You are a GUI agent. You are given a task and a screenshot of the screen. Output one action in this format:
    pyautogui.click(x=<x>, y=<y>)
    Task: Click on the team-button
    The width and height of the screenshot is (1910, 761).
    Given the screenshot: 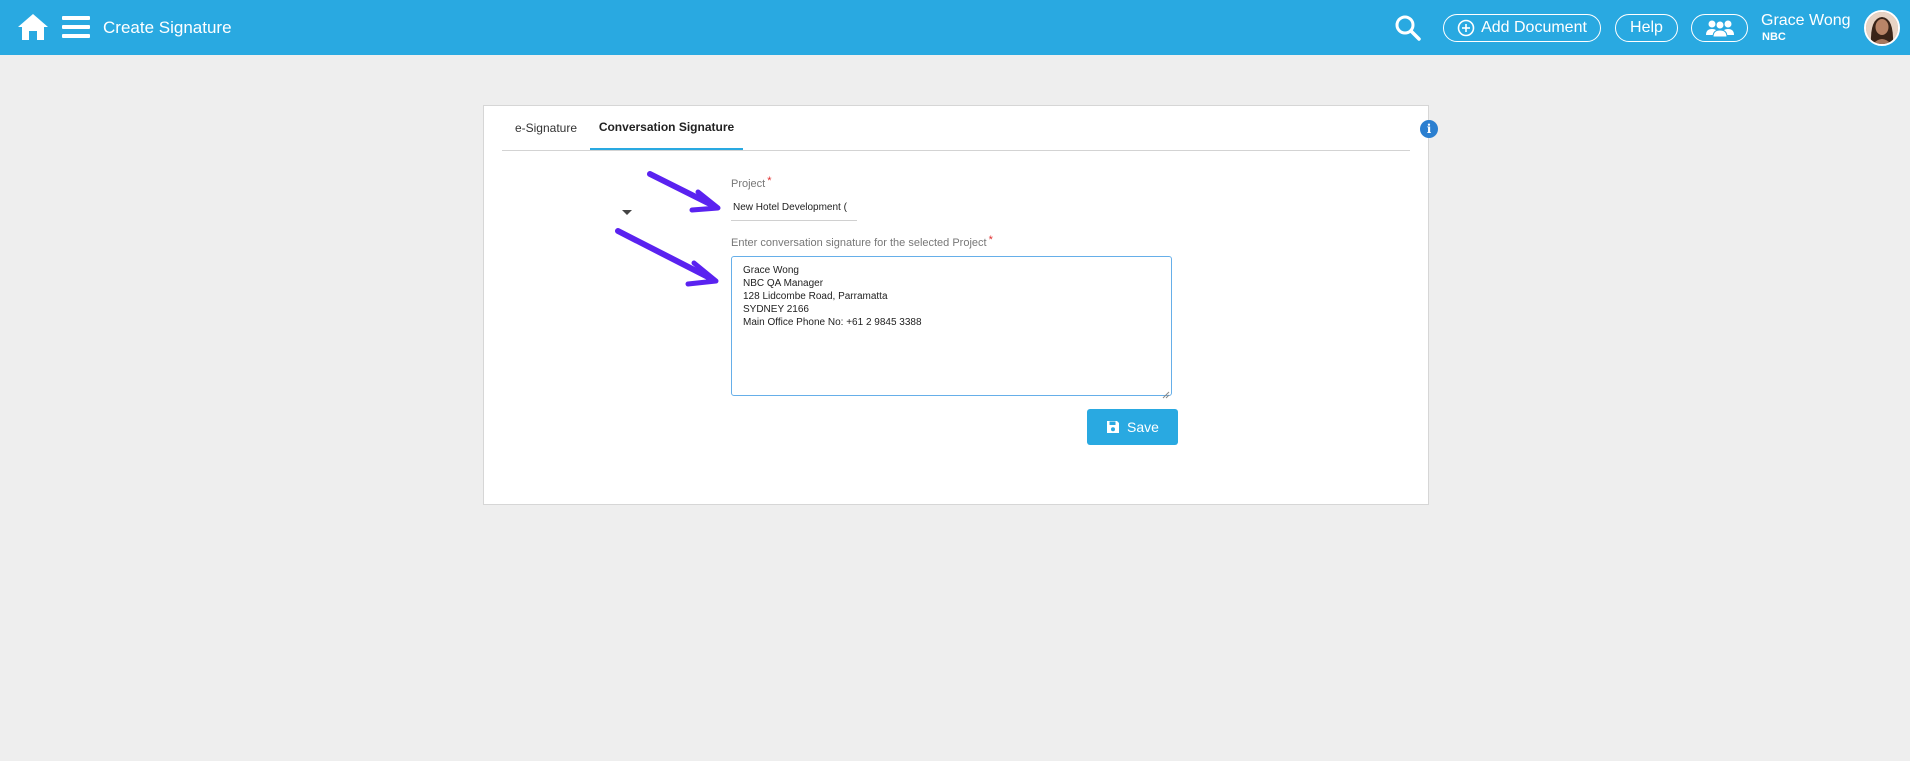 What is the action you would take?
    pyautogui.click(x=1719, y=28)
    